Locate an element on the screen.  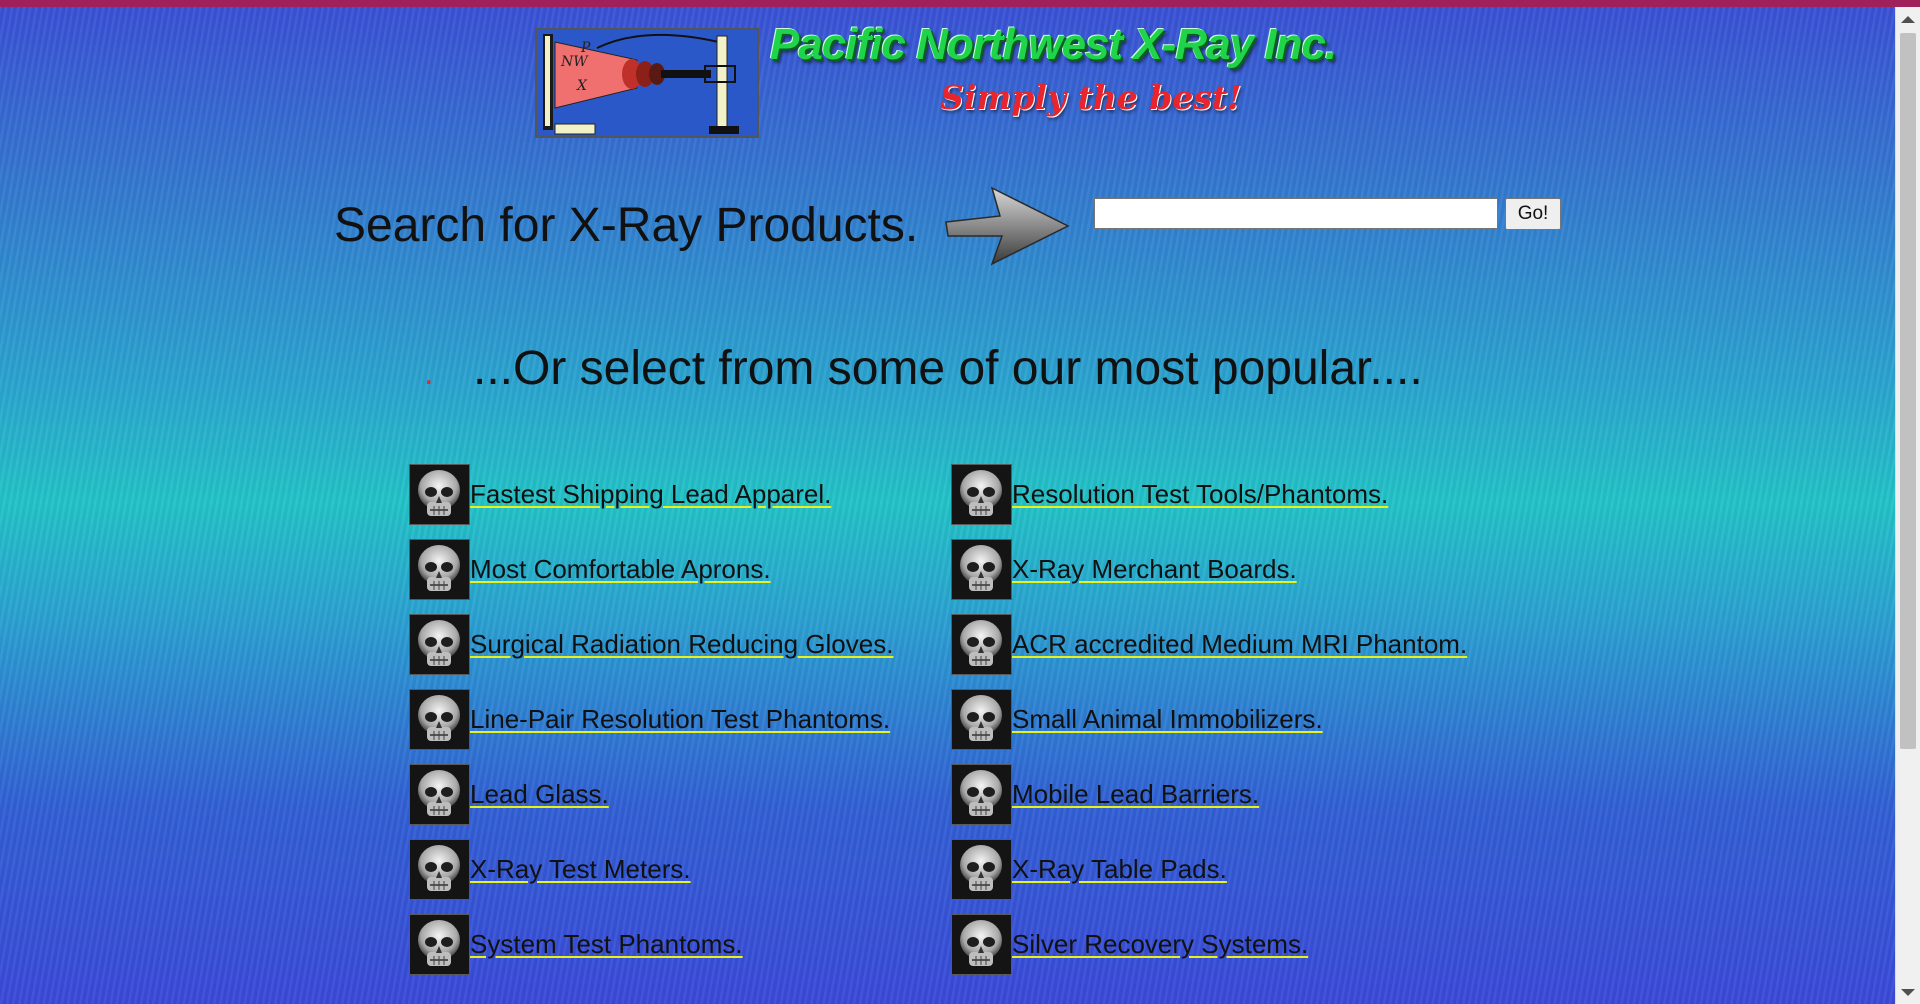
product-list-item: X-Ray Table Pads. is located at coordinates (1089, 869).